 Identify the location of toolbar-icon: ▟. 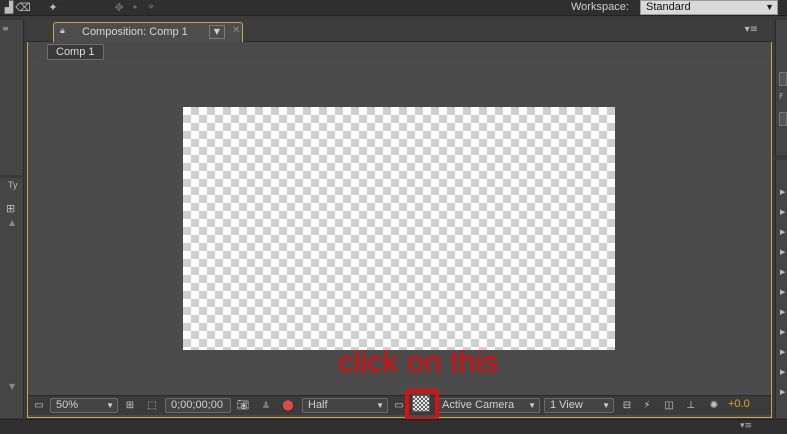
(9, 7).